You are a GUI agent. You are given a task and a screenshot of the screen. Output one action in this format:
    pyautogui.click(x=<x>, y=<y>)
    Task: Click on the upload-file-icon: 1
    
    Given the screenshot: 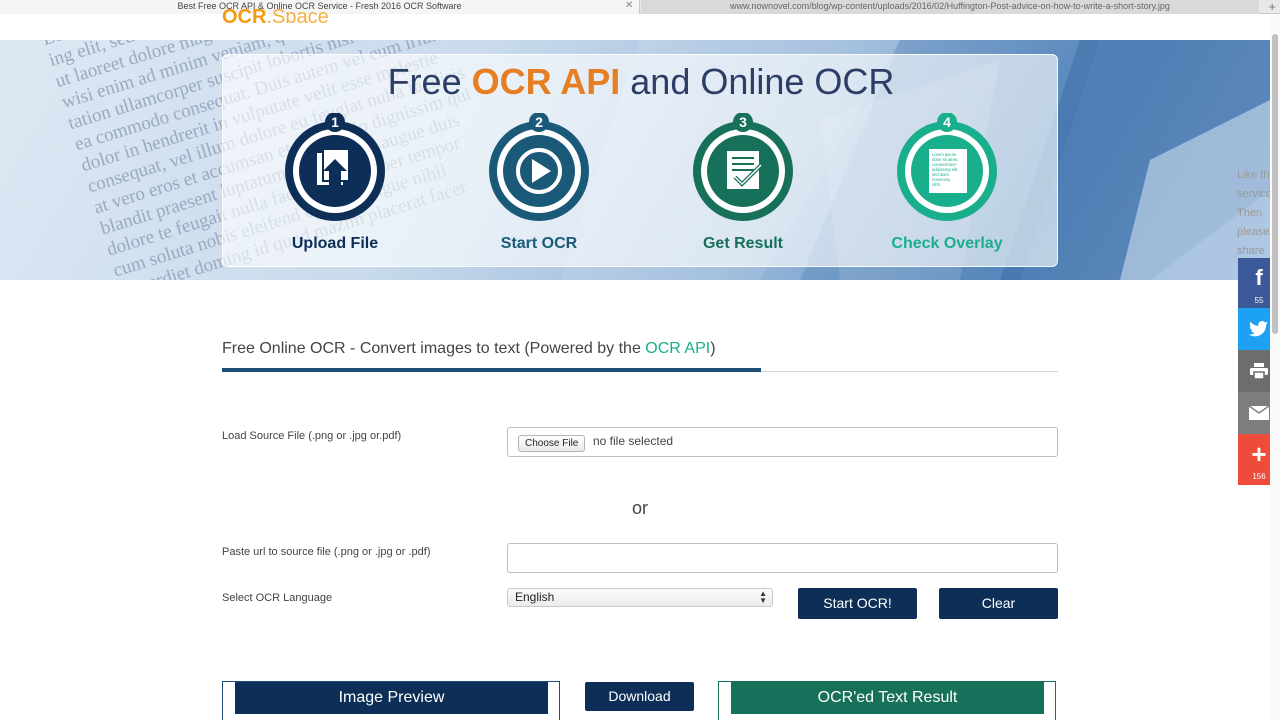 What is the action you would take?
    pyautogui.click(x=335, y=167)
    